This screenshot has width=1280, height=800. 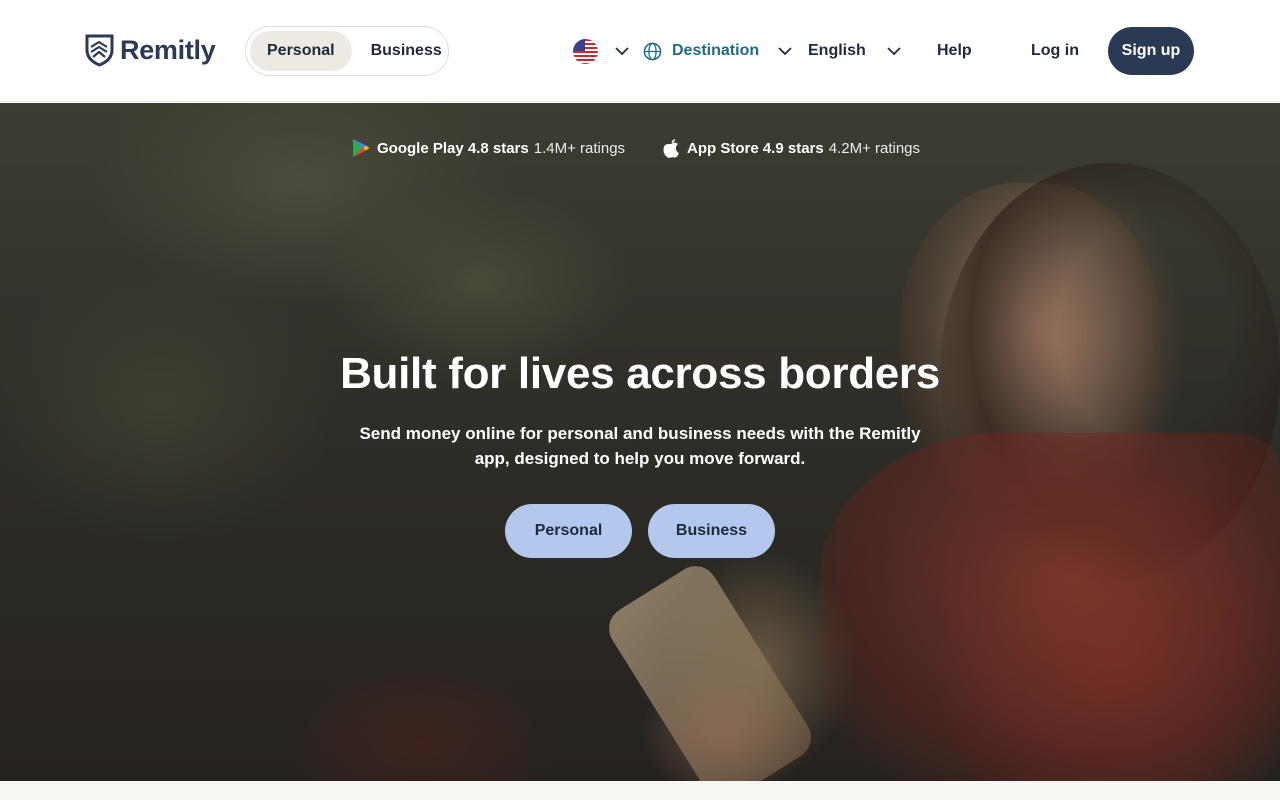 I want to click on app-store-count: 4.2M+ ratings, so click(x=874, y=148).